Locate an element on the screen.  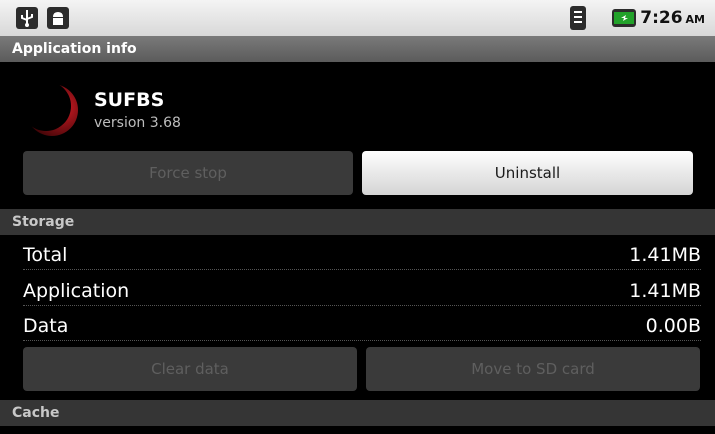
cache-section-header: Cache is located at coordinates (357, 413).